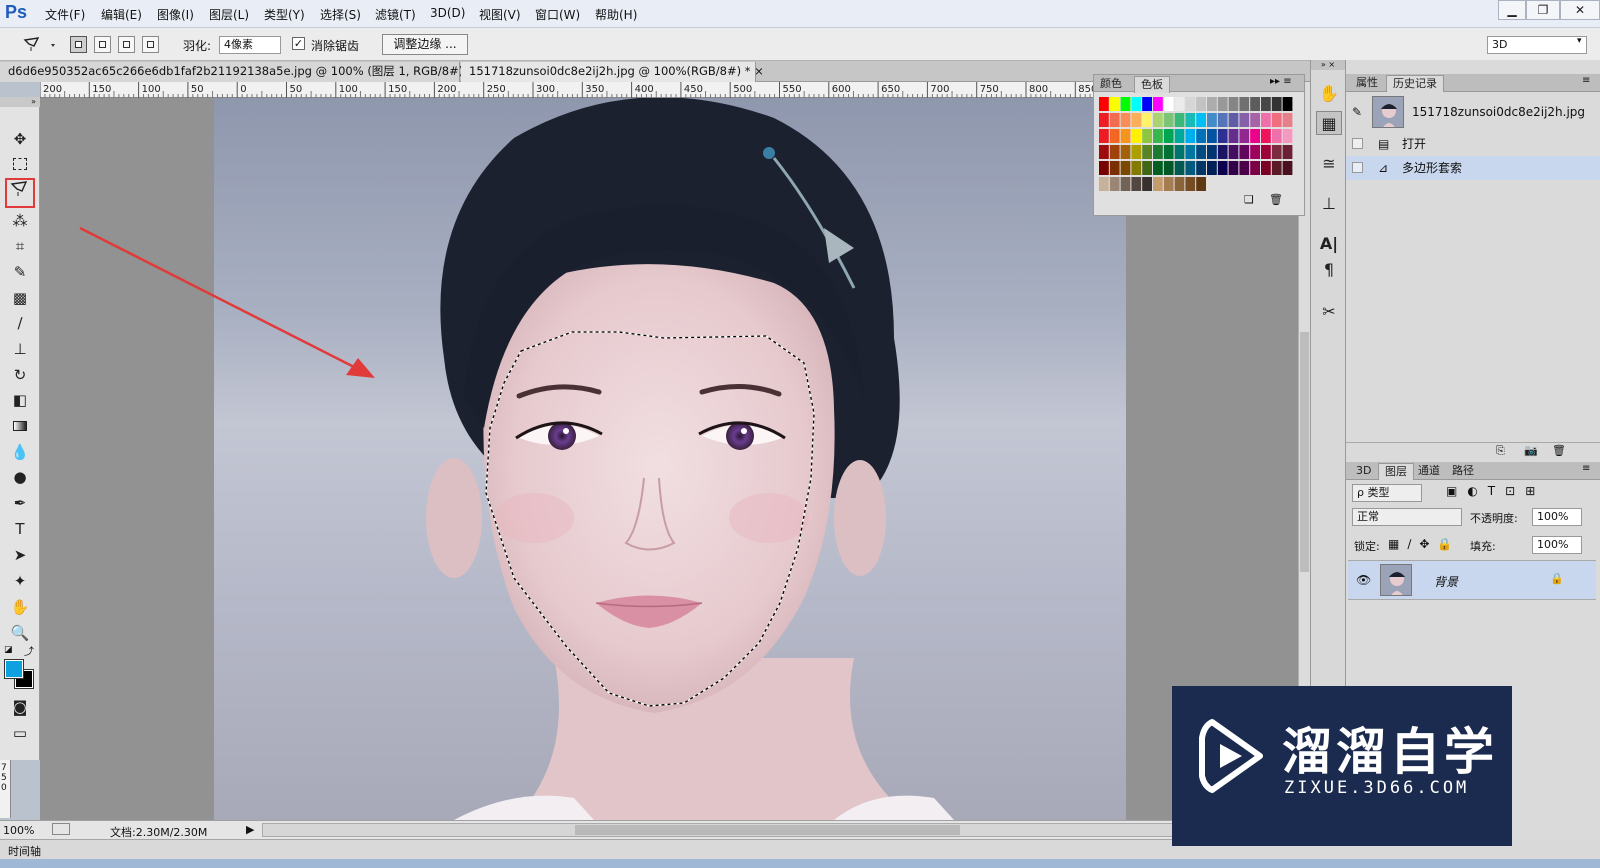 Image resolution: width=1600 pixels, height=868 pixels. What do you see at coordinates (447, 13) in the screenshot?
I see `menu-3d: 3D(D)` at bounding box center [447, 13].